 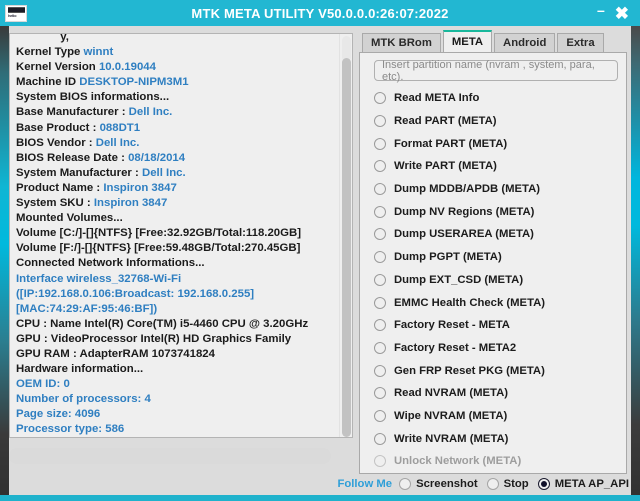 What do you see at coordinates (175, 143) in the screenshot?
I see `log-line: BIOS Vendor : Dell Inc.` at bounding box center [175, 143].